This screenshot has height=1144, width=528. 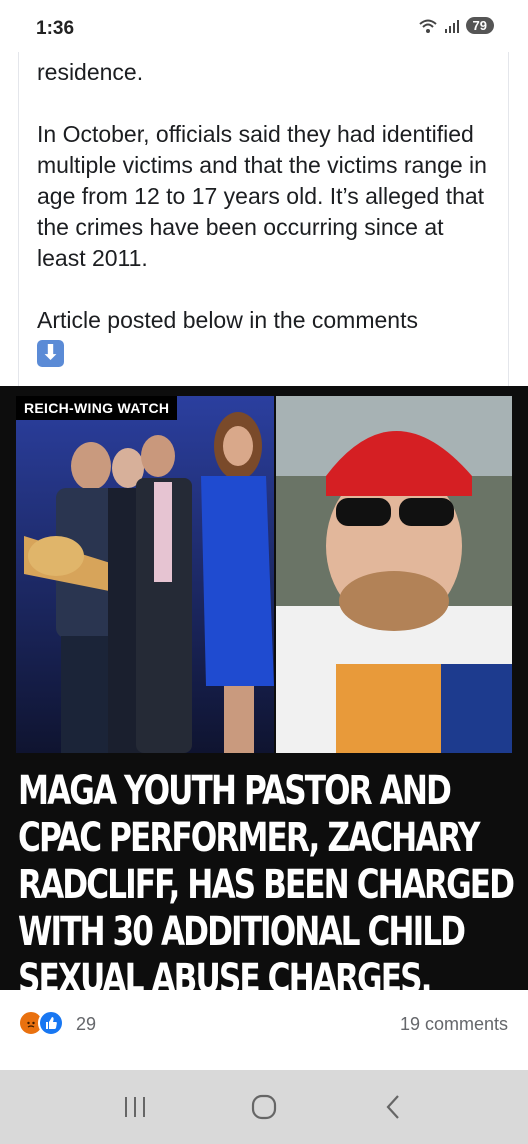 I want to click on post-paragraph-3: Article posted below in the comments, so click(x=227, y=320).